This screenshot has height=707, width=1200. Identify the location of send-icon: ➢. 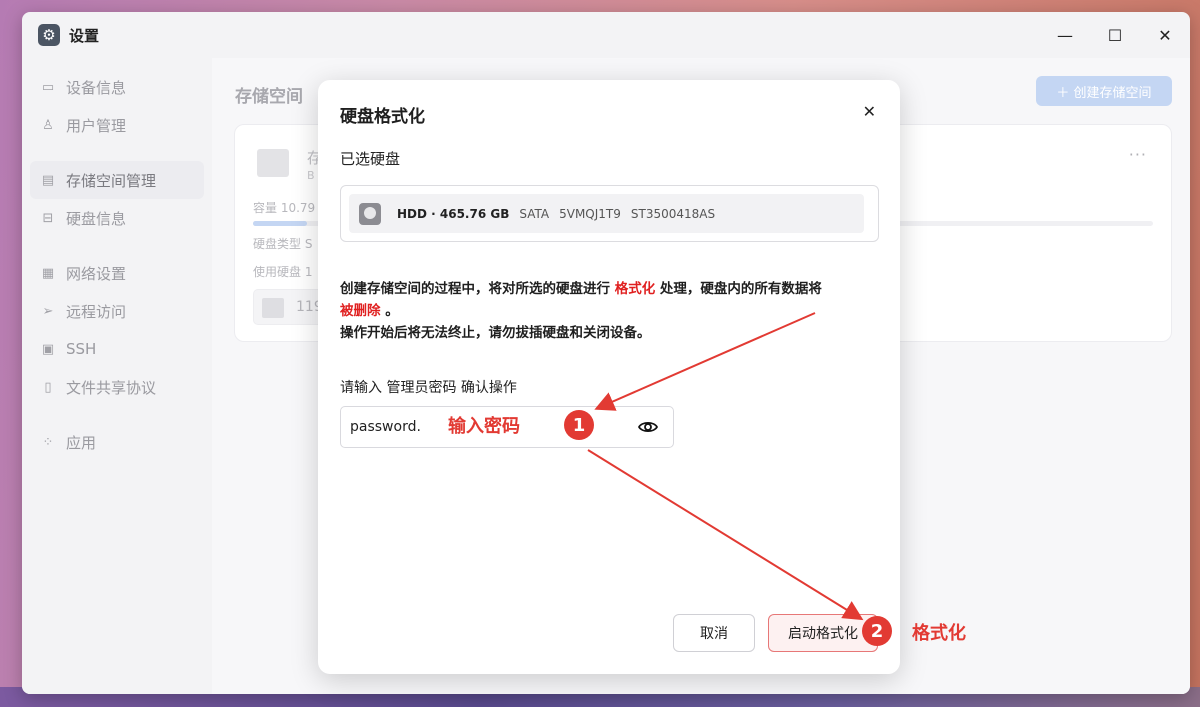
(48, 311).